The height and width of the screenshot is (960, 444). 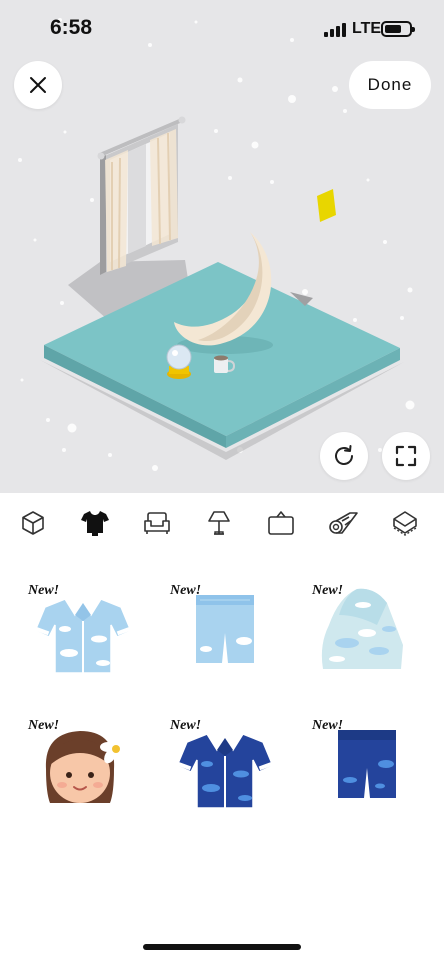 I want to click on plumeria-flower, so click(x=116, y=749).